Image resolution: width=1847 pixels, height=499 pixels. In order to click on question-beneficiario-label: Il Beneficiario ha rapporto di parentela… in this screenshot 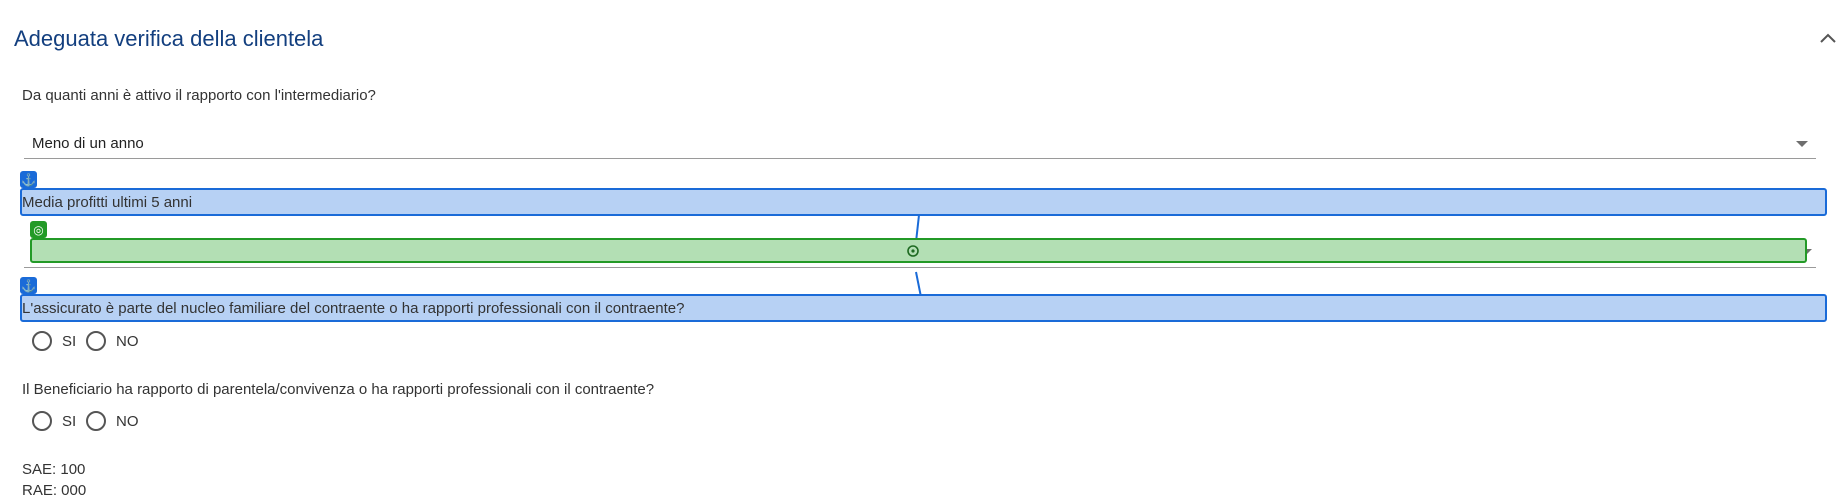, I will do `click(338, 389)`.